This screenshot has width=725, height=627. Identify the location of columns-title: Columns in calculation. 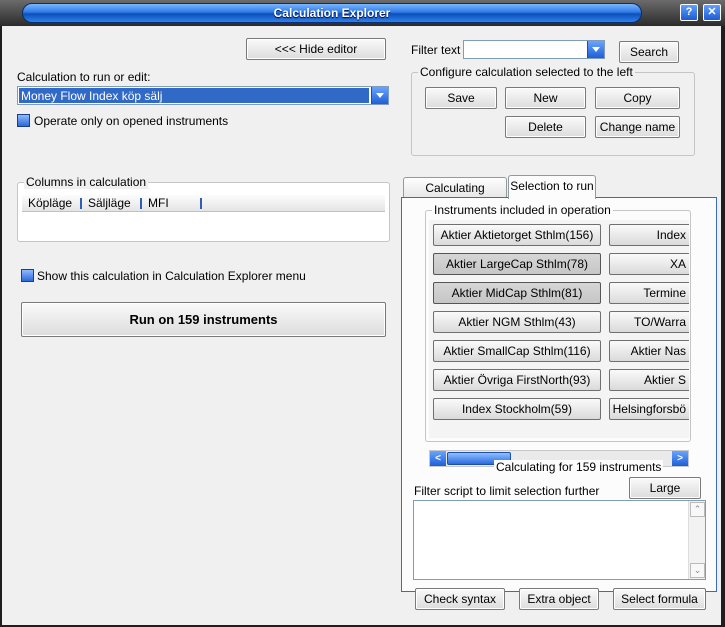
(86, 182).